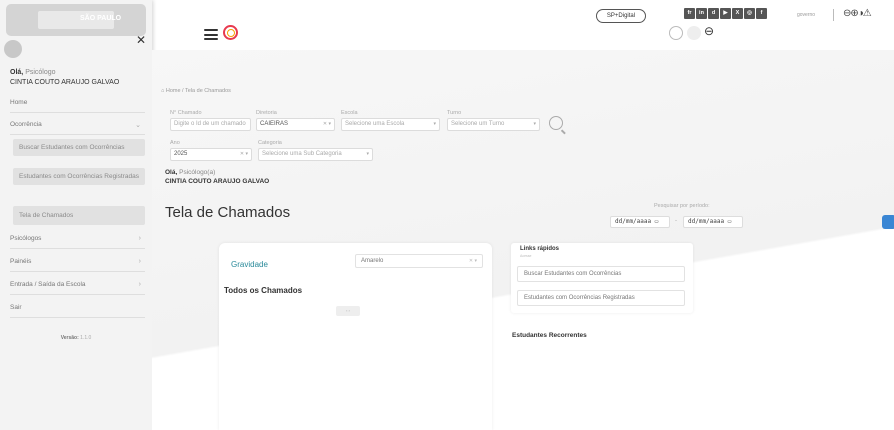 This screenshot has width=894, height=430. Describe the element at coordinates (888, 222) in the screenshot. I see `floating-action-button` at that location.